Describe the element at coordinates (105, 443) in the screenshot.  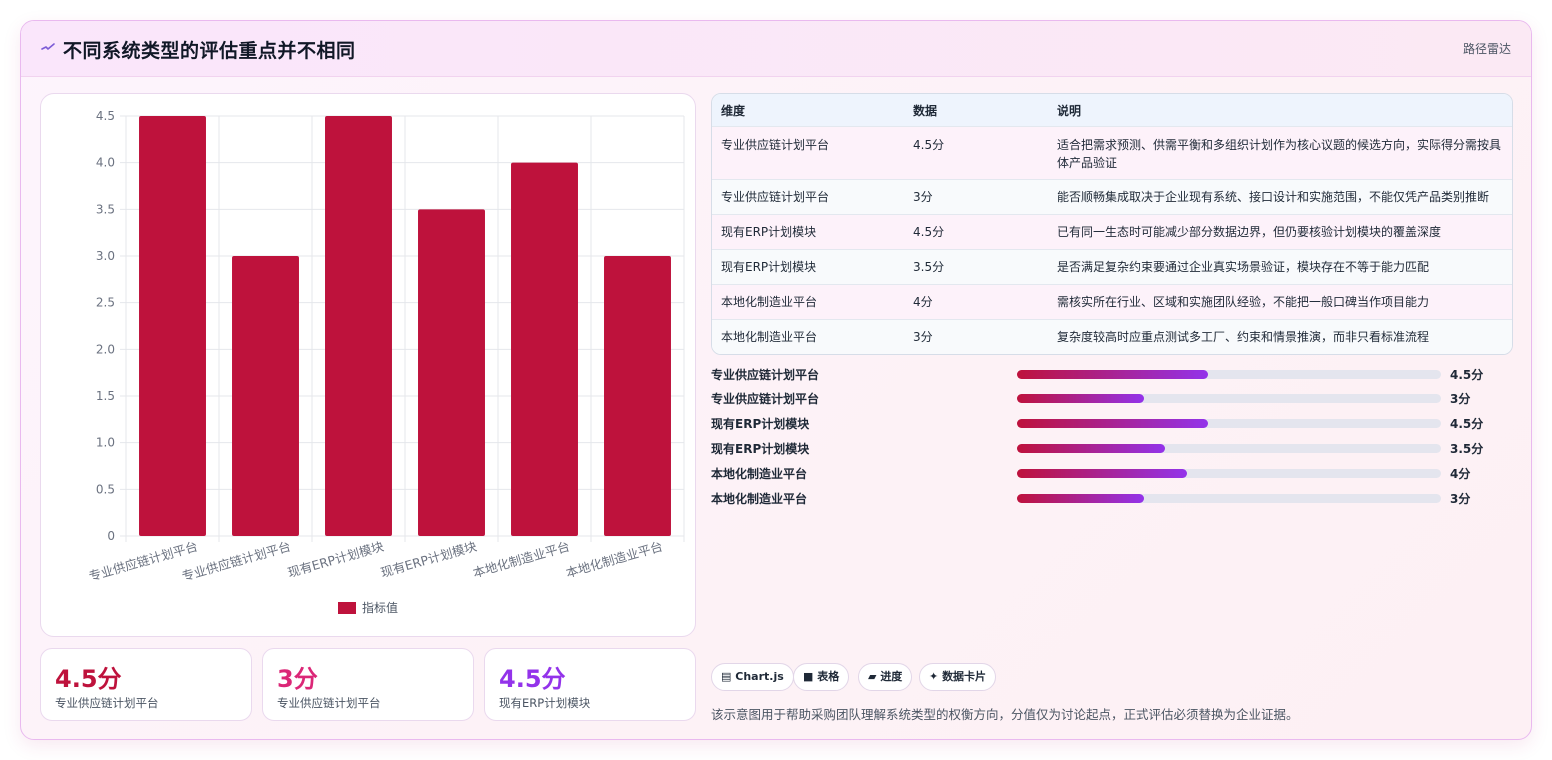
I see `y-tick-label: 1.0` at that location.